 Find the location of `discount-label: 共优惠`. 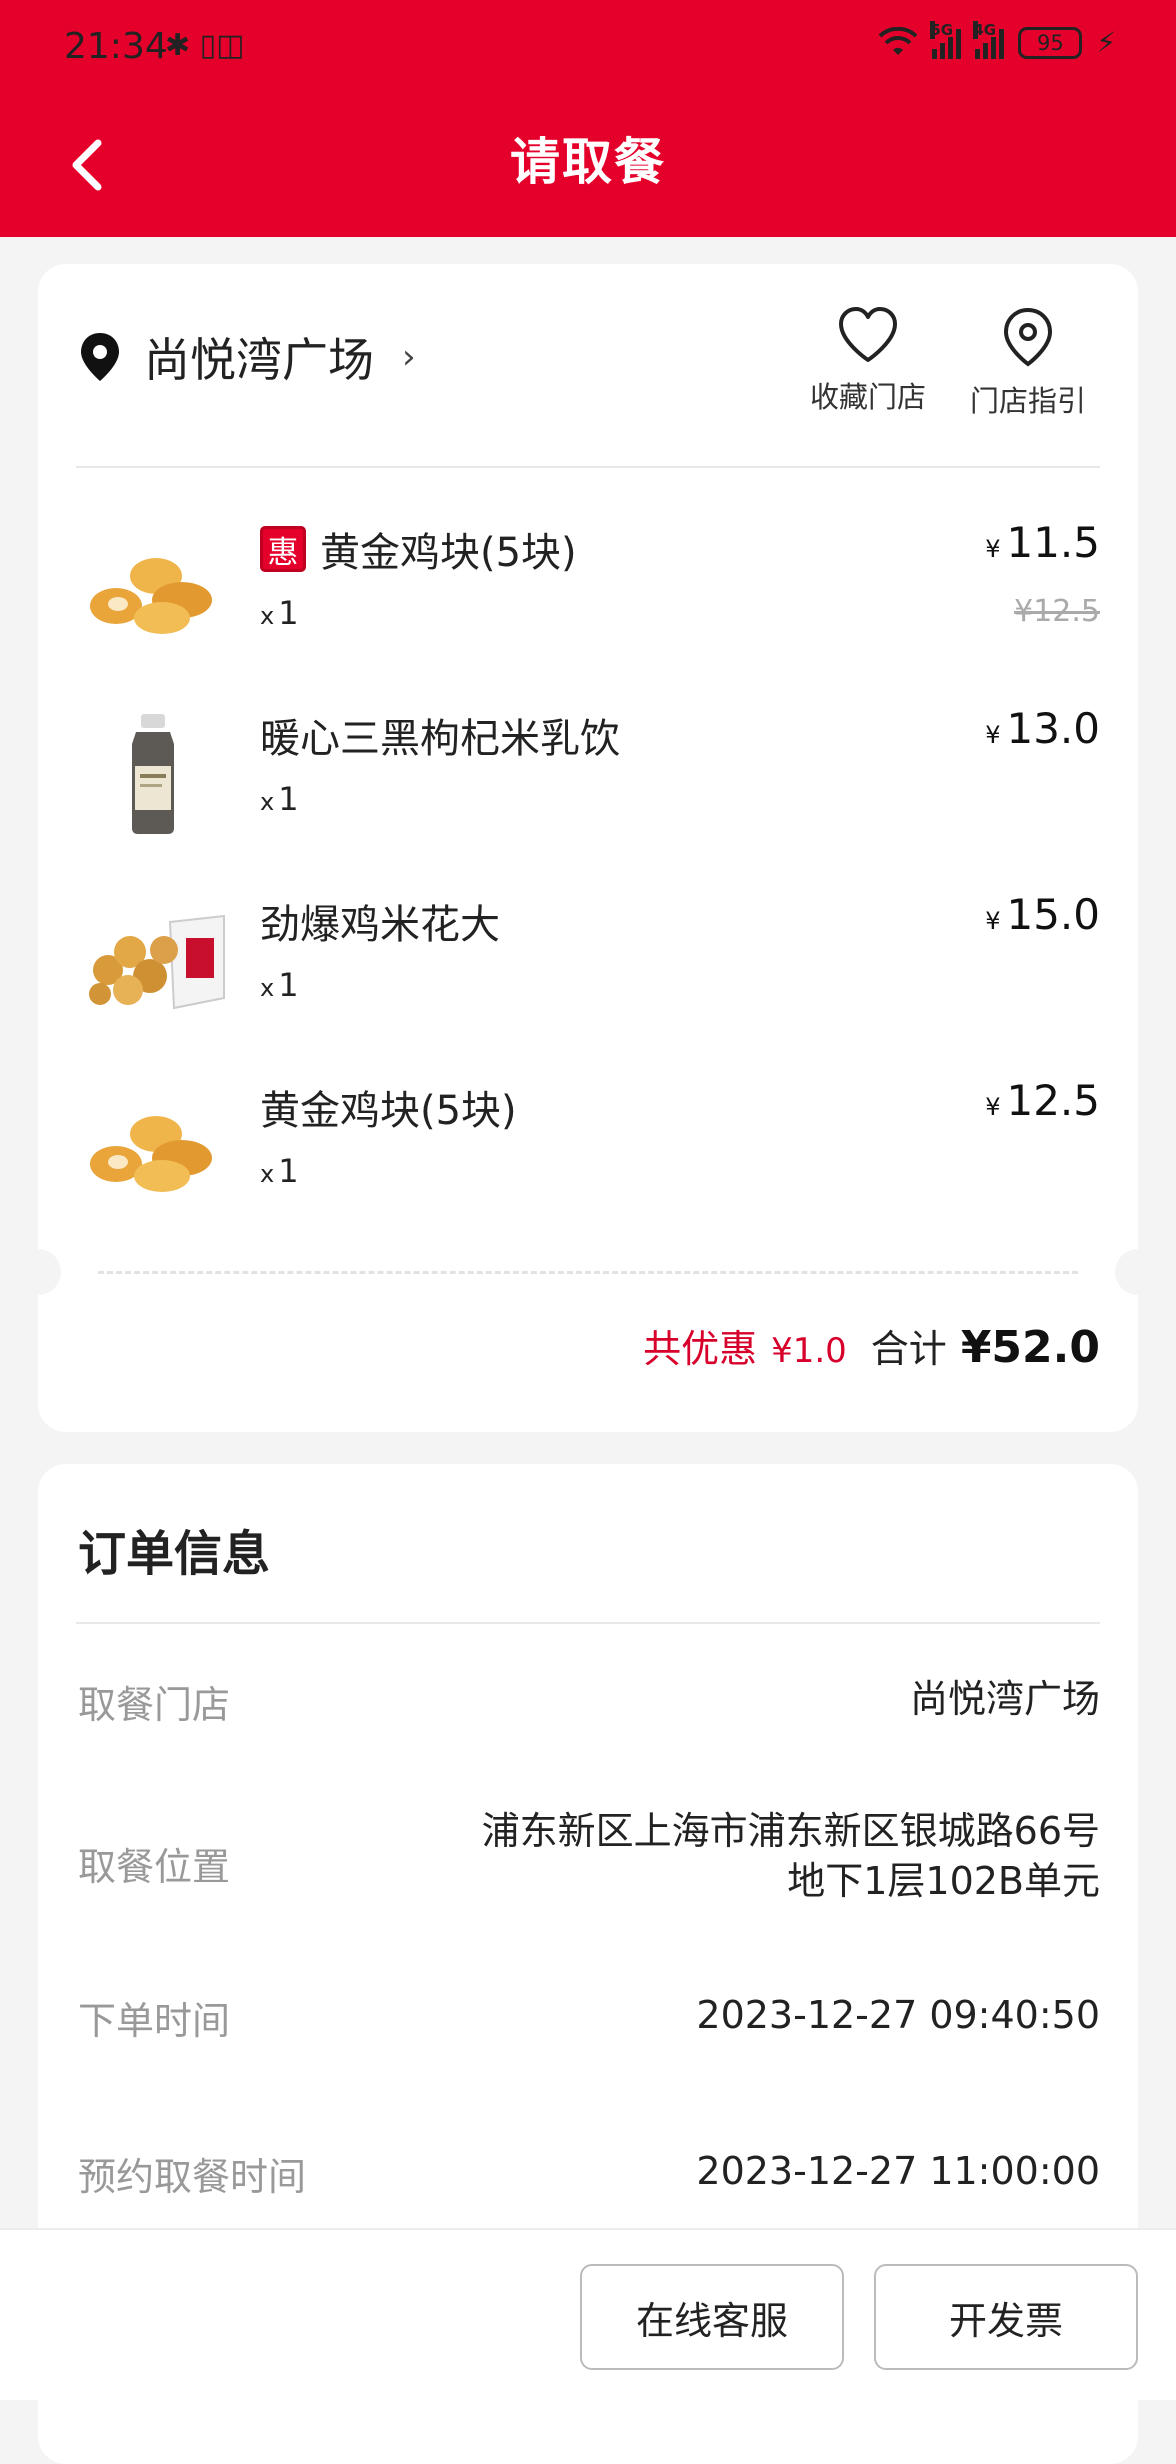

discount-label: 共优惠 is located at coordinates (700, 1349).